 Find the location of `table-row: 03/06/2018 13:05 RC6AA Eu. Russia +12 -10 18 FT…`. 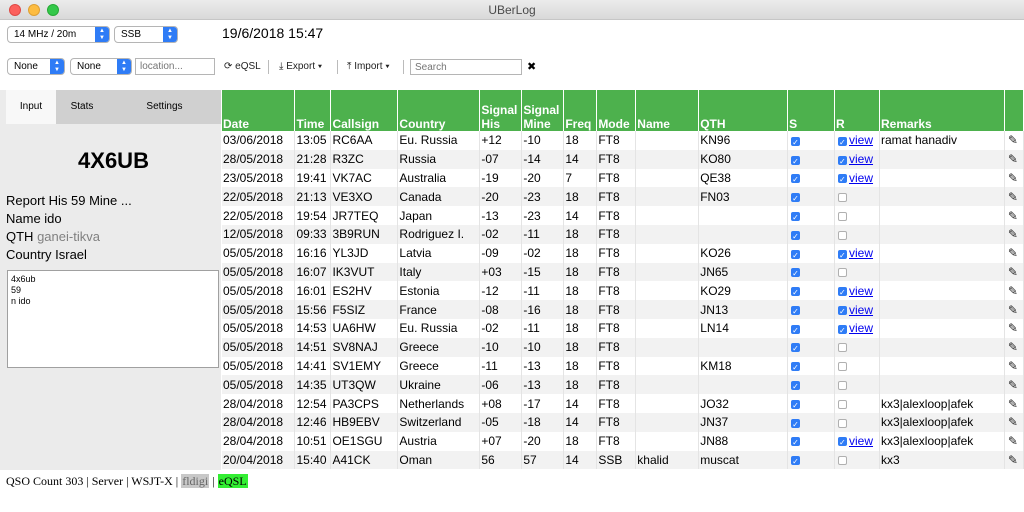

table-row: 03/06/2018 13:05 RC6AA Eu. Russia +12 -10 18 FT… is located at coordinates (623, 140).